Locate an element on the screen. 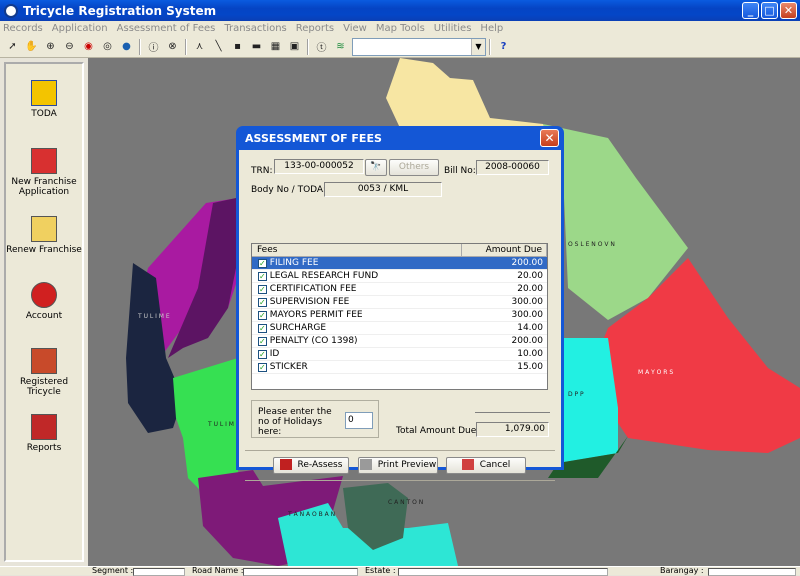 This screenshot has width=800, height=576. menu-reports: Reports is located at coordinates (315, 28).